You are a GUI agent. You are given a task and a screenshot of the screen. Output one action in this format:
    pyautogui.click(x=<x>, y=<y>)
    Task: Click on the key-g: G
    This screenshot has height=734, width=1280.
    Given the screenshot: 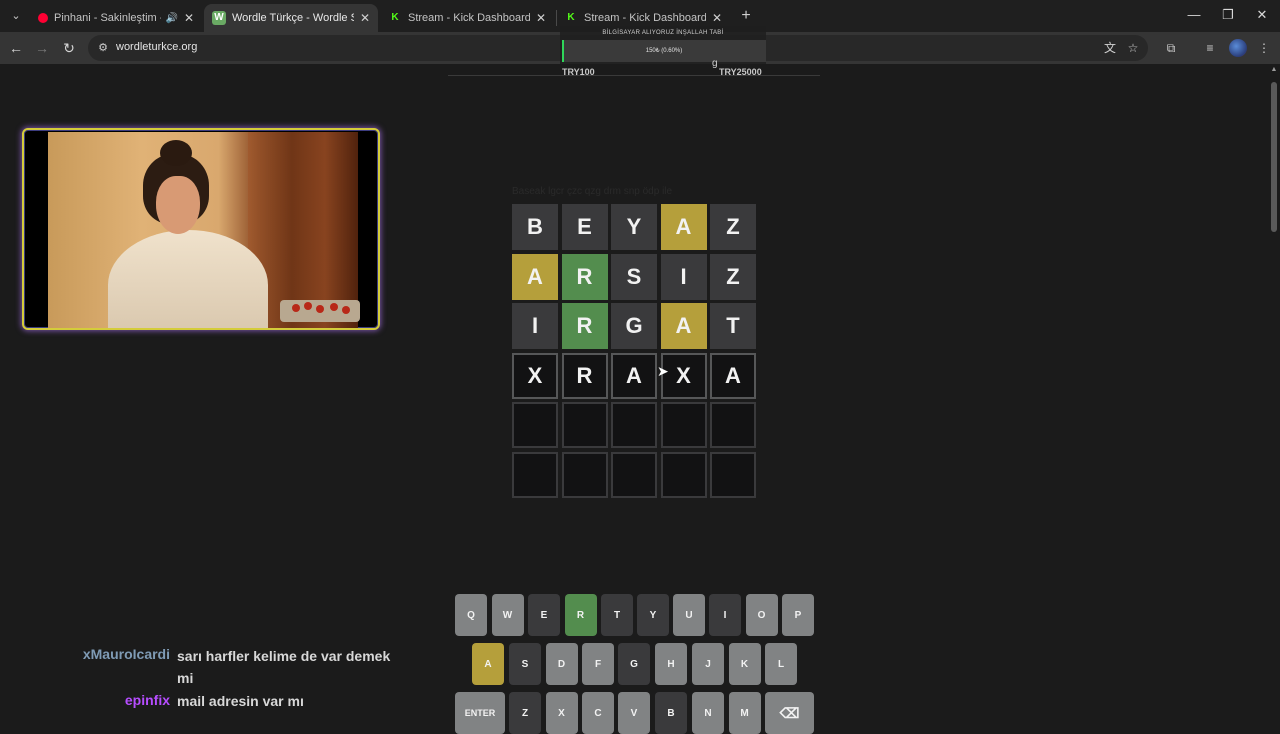 What is the action you would take?
    pyautogui.click(x=634, y=664)
    